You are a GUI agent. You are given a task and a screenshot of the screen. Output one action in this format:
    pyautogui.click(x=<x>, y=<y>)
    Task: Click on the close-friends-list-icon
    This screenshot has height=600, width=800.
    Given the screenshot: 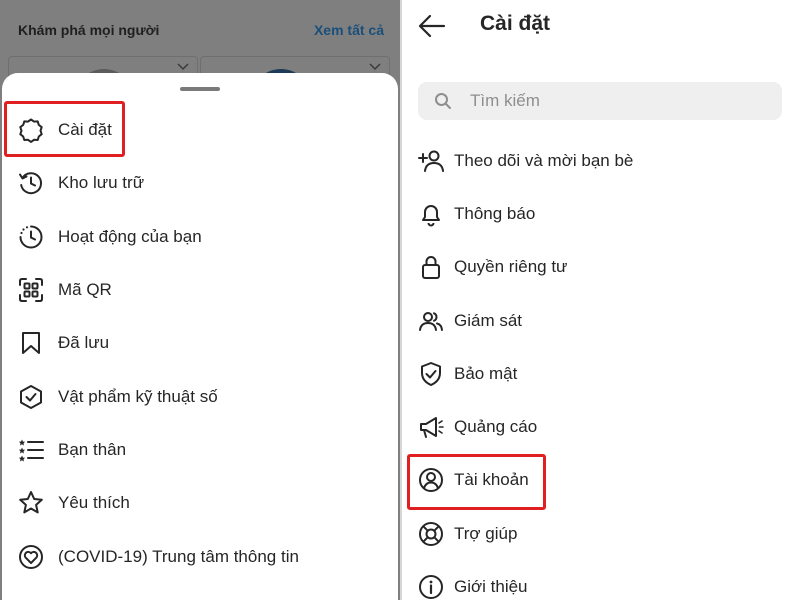 What is the action you would take?
    pyautogui.click(x=31, y=450)
    